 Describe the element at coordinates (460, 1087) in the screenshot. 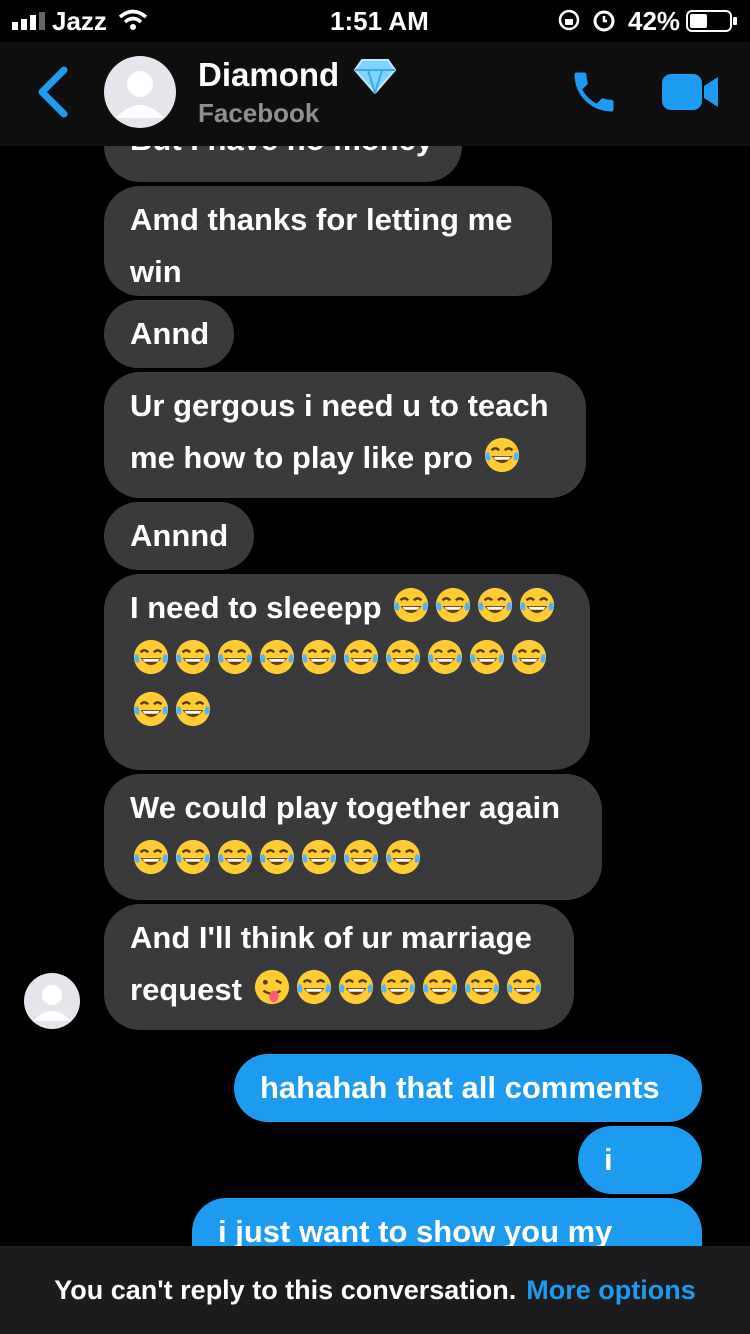

I see `message-text: hahahah that all comments` at that location.